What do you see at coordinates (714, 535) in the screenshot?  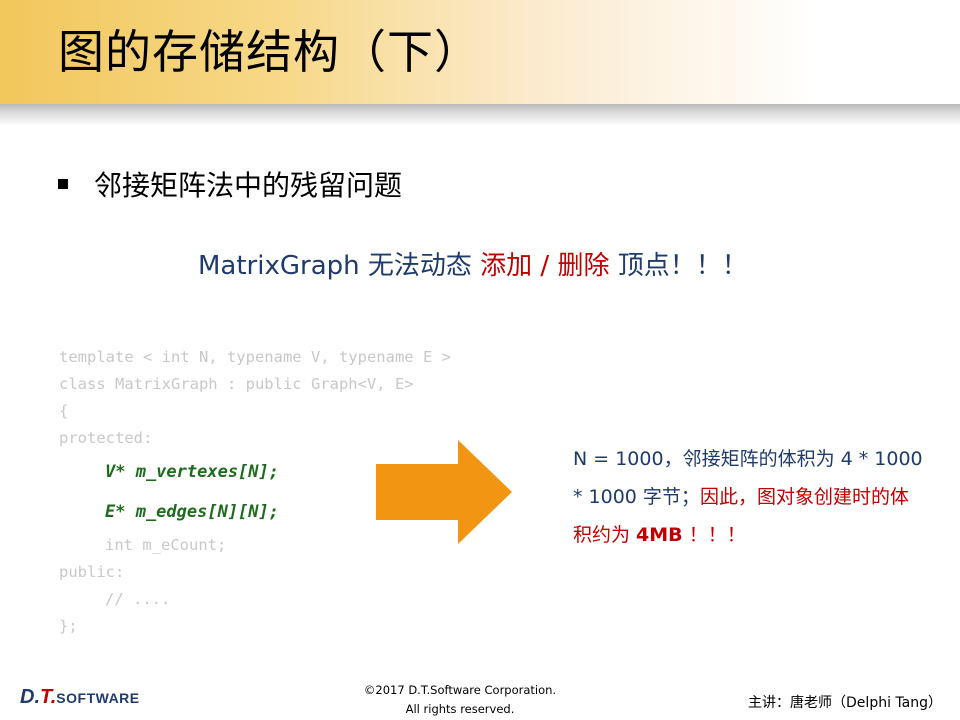 I see `explanation-part4: ！！！` at bounding box center [714, 535].